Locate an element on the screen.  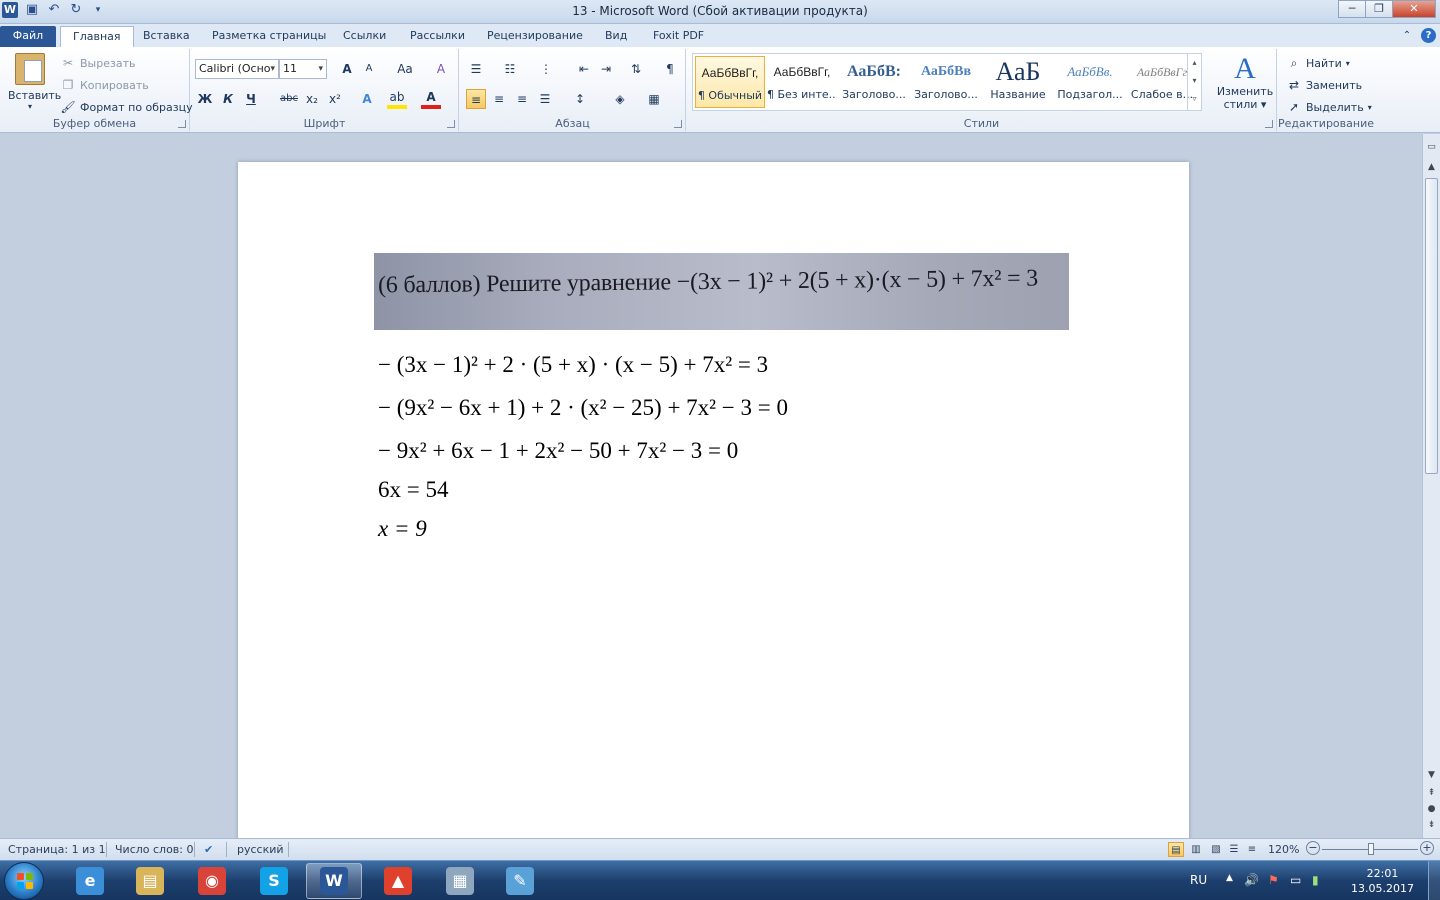
grow-font-button: A is located at coordinates (347, 69).